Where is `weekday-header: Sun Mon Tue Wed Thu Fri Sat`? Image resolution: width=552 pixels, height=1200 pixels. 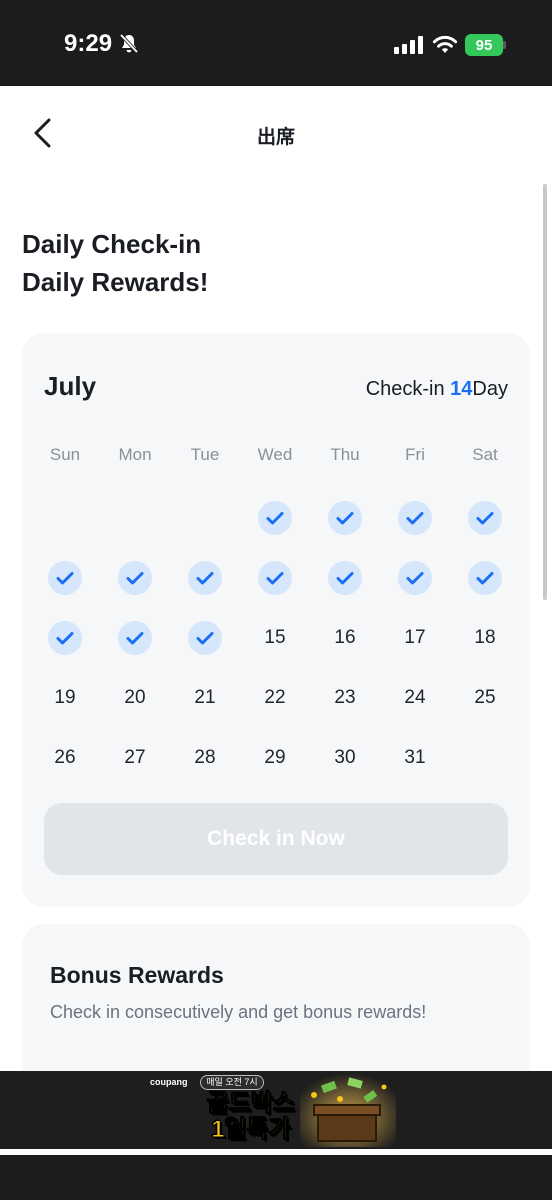
weekday-header: Sun Mon Tue Wed Thu Fri Sat is located at coordinates (275, 457).